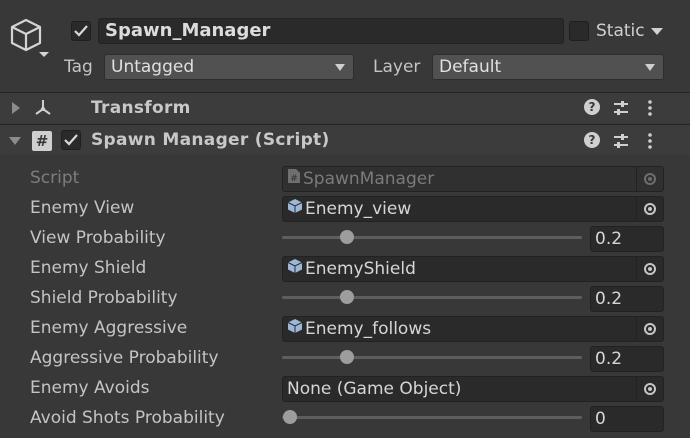 The width and height of the screenshot is (690, 438). Describe the element at coordinates (345, 140) in the screenshot. I see `script-component-header: # Spawn Manager (Script) ?` at that location.